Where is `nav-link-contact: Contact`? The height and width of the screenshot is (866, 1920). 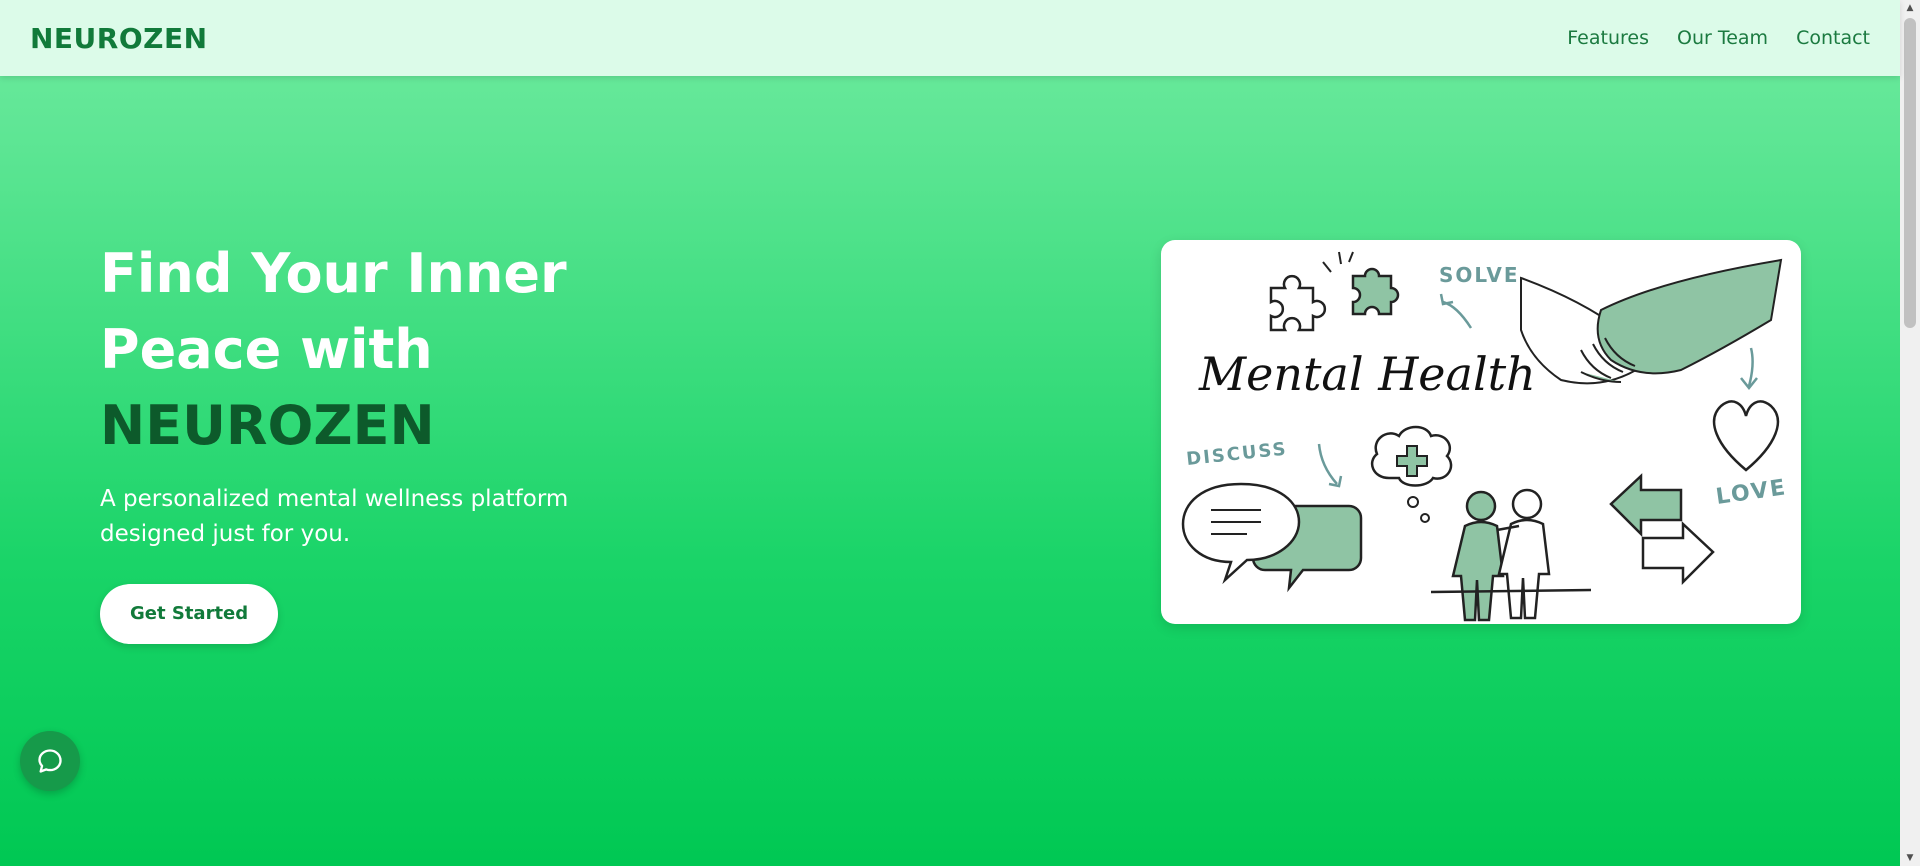 nav-link-contact: Contact is located at coordinates (1833, 38).